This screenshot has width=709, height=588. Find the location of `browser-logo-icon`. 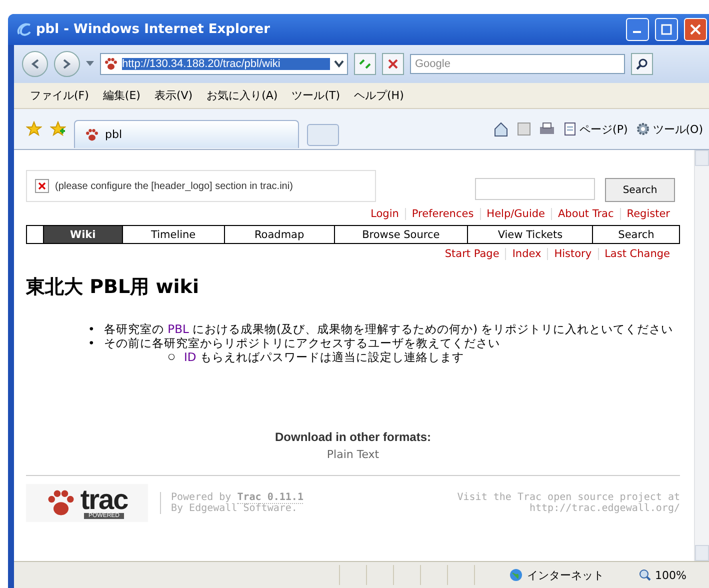

browser-logo-icon is located at coordinates (24, 30).